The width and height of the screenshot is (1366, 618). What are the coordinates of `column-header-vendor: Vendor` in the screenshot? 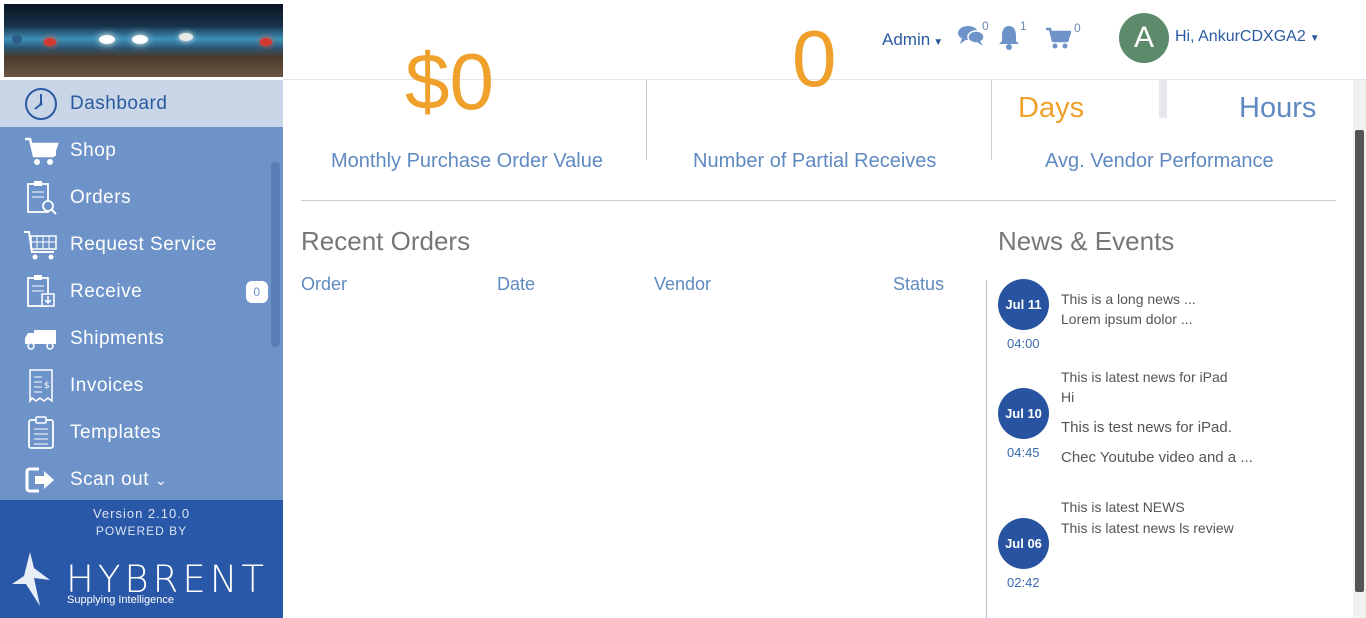 It's located at (682, 284).